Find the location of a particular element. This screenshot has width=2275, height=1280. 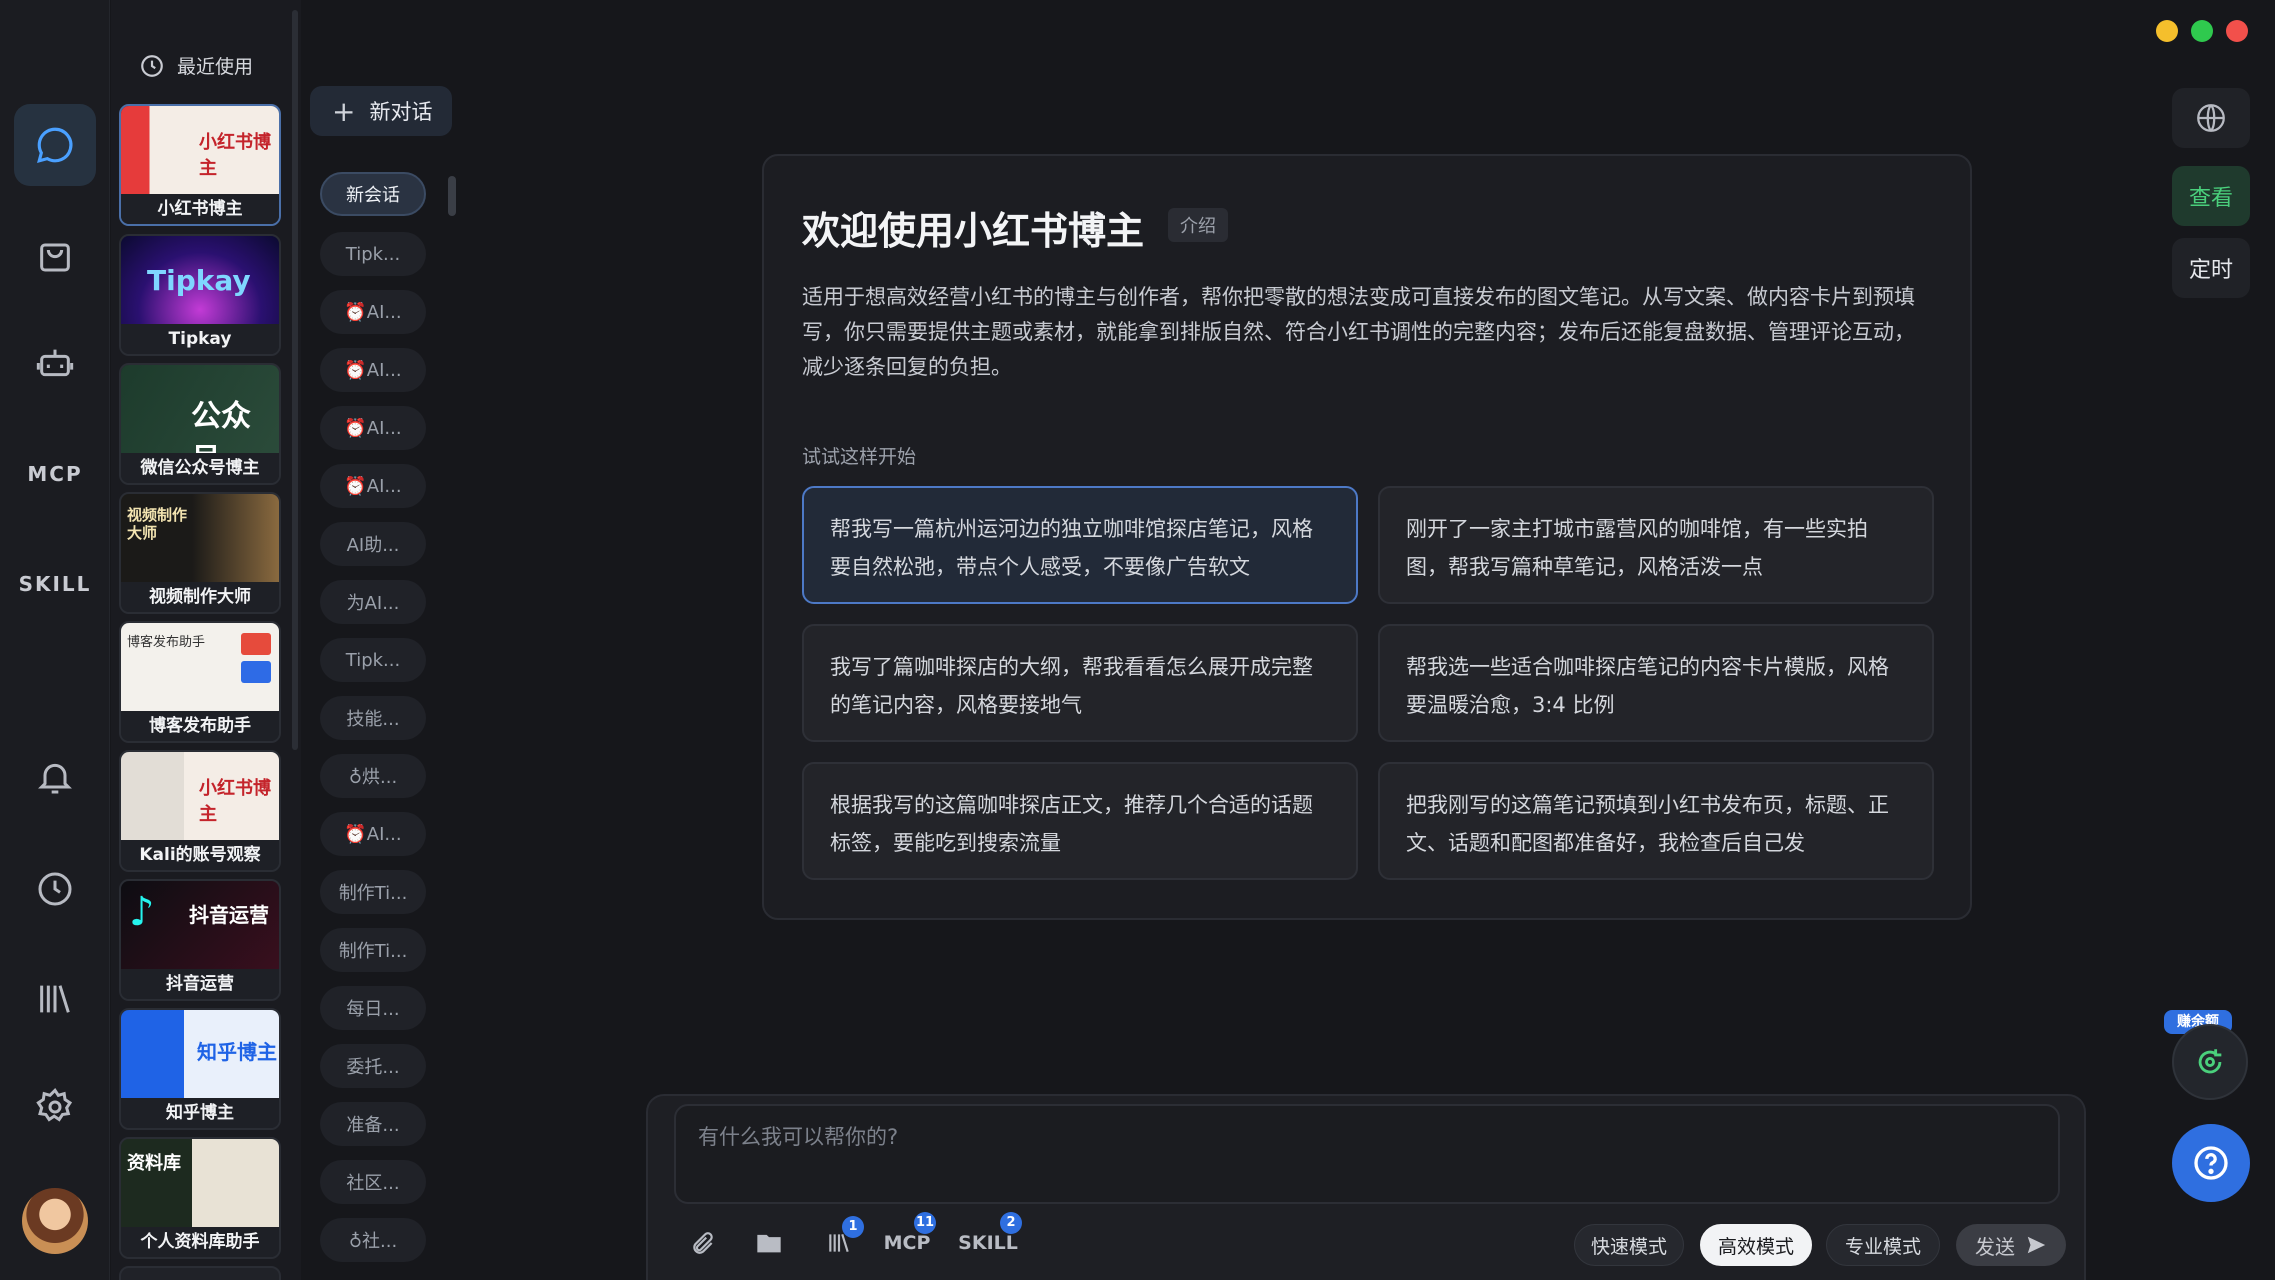

app-card-blog-publisher: 博客发布助手 博客发布助手 is located at coordinates (200, 682).